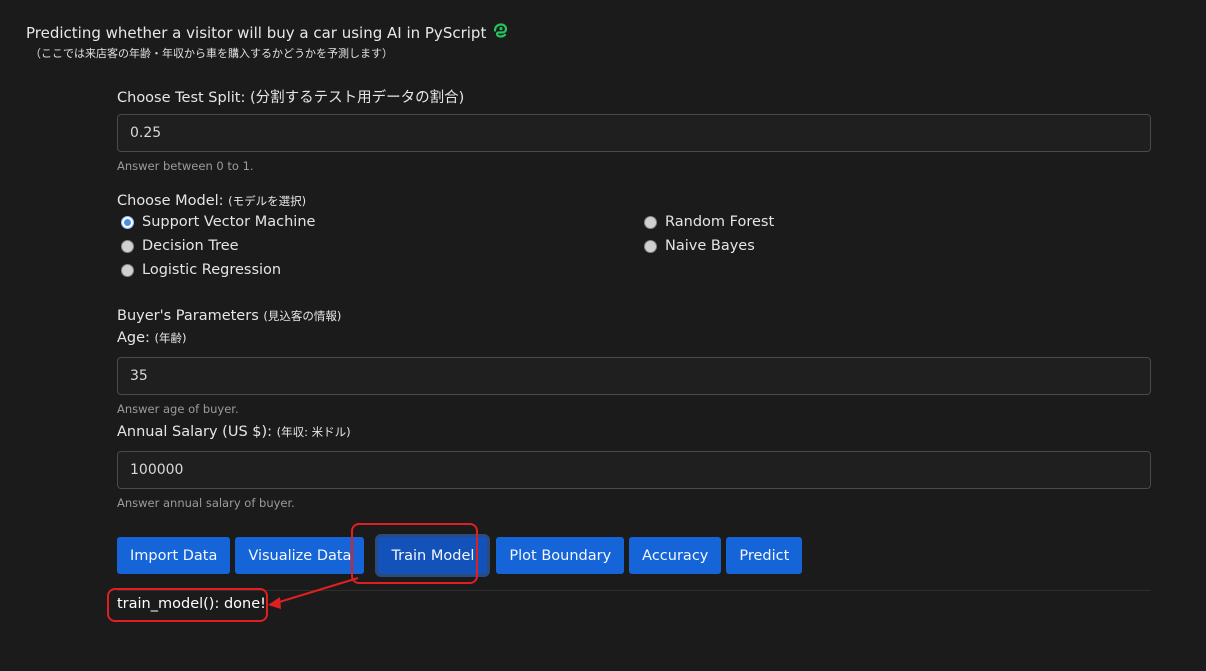 The image size is (1206, 671). What do you see at coordinates (313, 593) in the screenshot?
I see `callout-arrow-icon` at bounding box center [313, 593].